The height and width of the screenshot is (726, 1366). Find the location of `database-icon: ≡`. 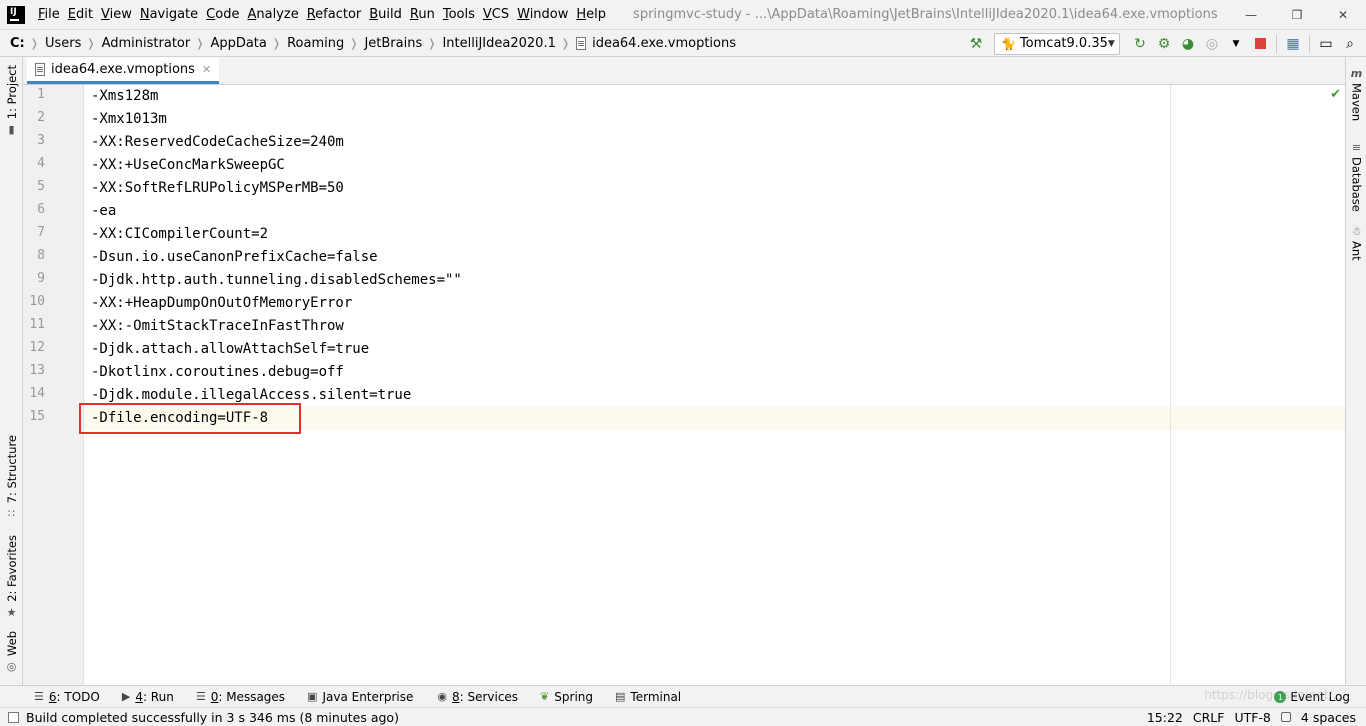

database-icon: ≡ is located at coordinates (1356, 147).